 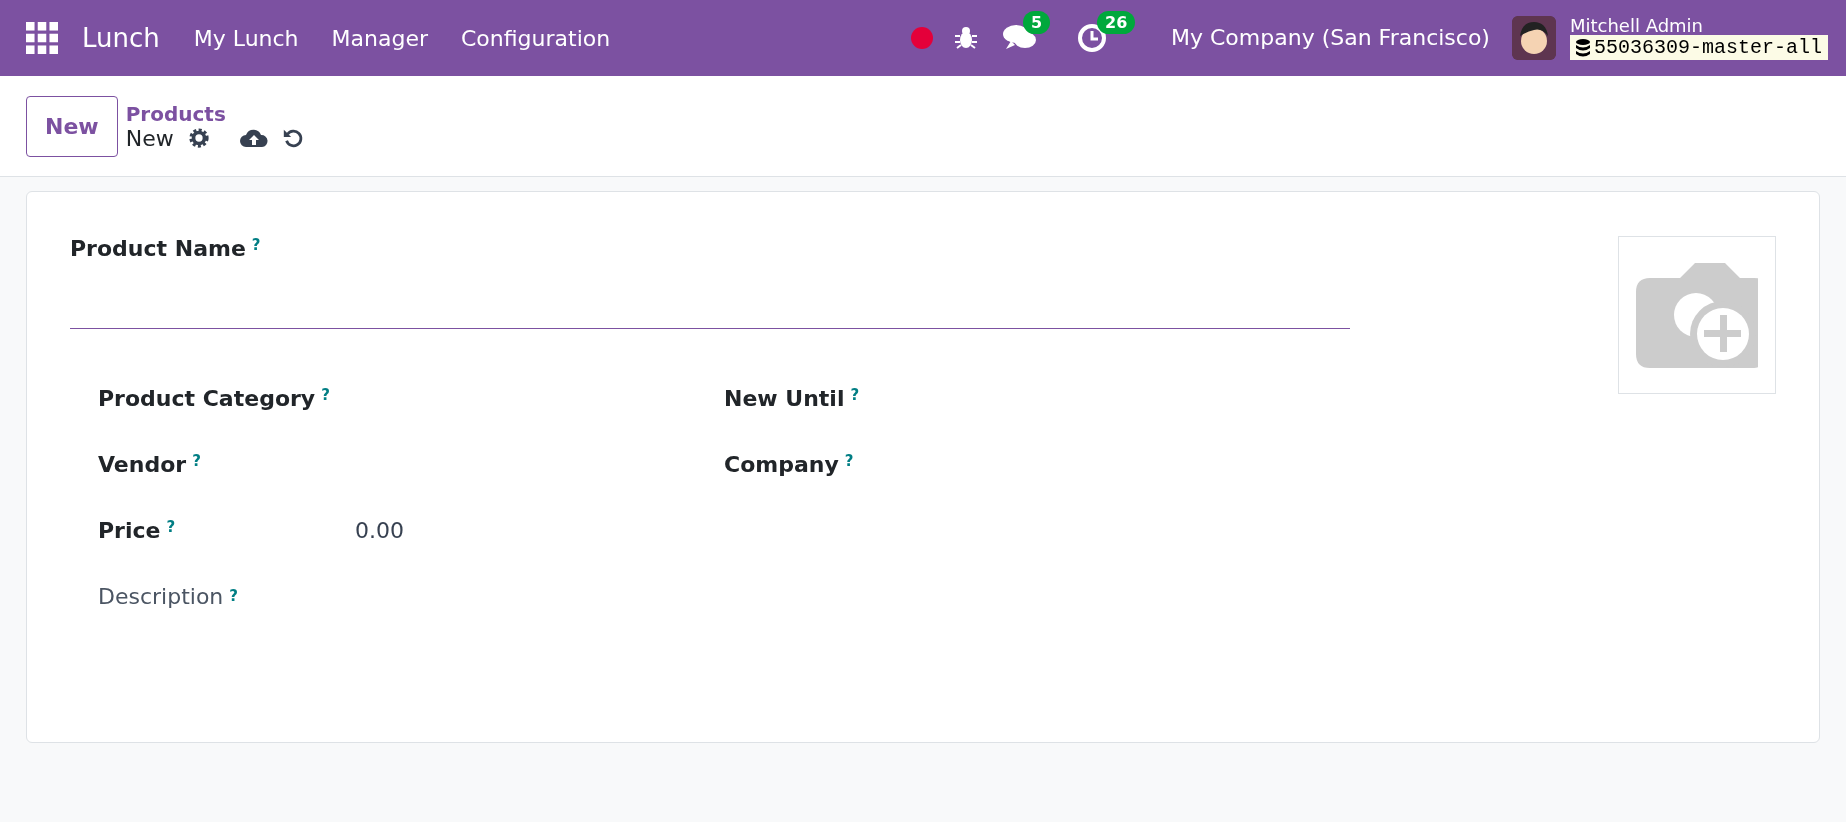 I want to click on cloud-upload-icon, so click(x=253, y=138).